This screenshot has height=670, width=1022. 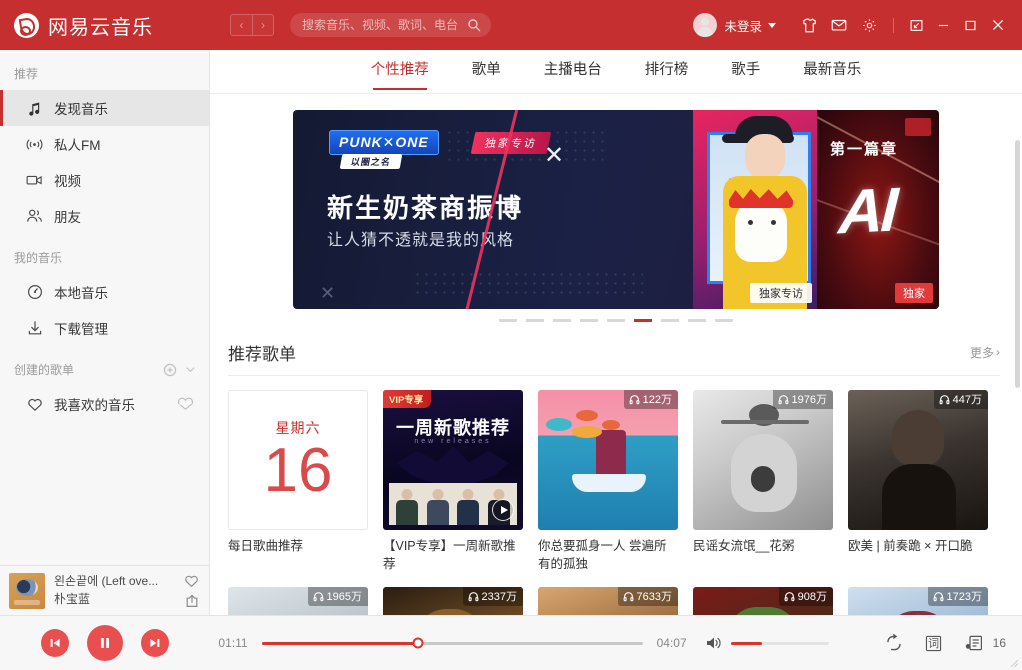 I want to click on play-count-value: 122万, so click(x=657, y=400).